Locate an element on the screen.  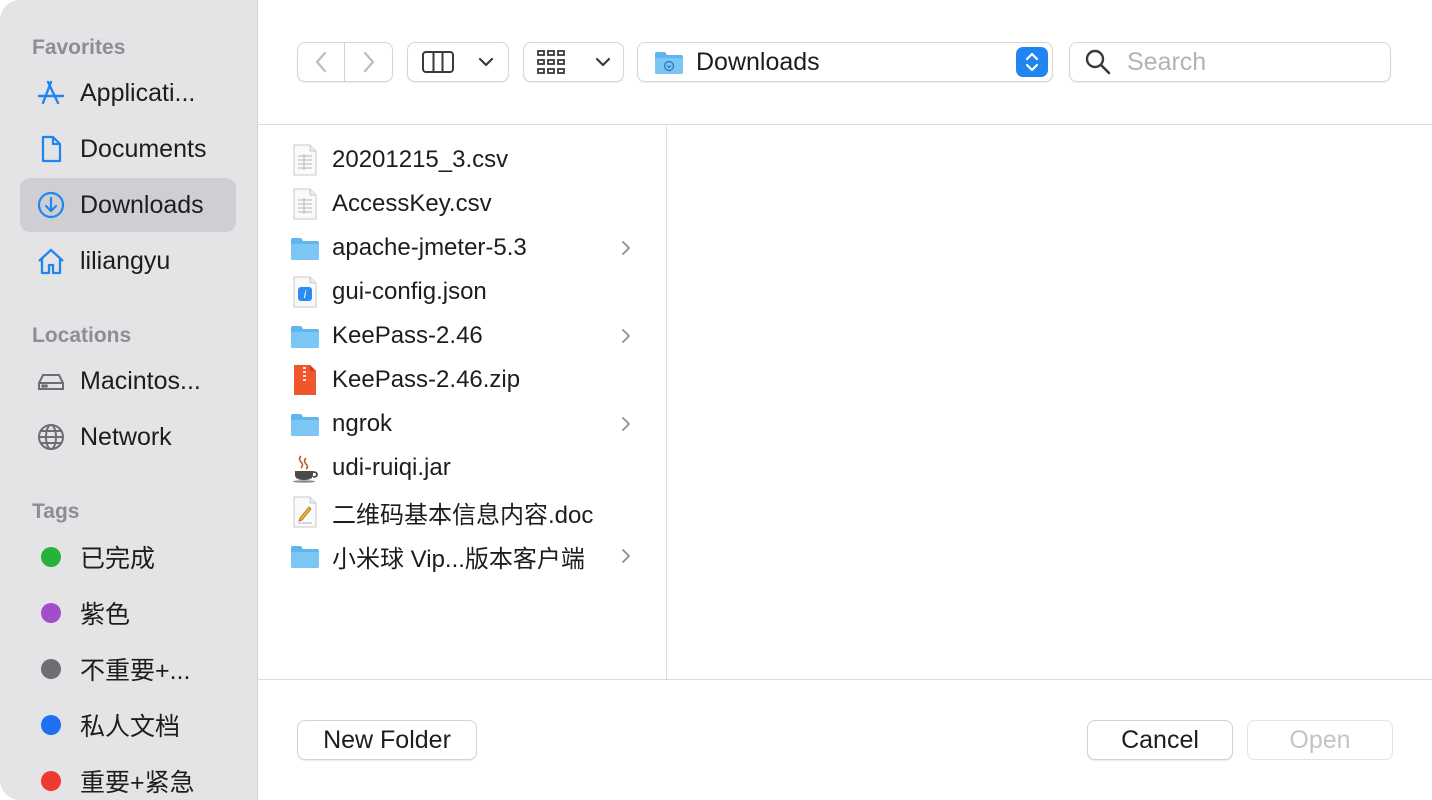
java-cup-icon is located at coordinates (305, 468).